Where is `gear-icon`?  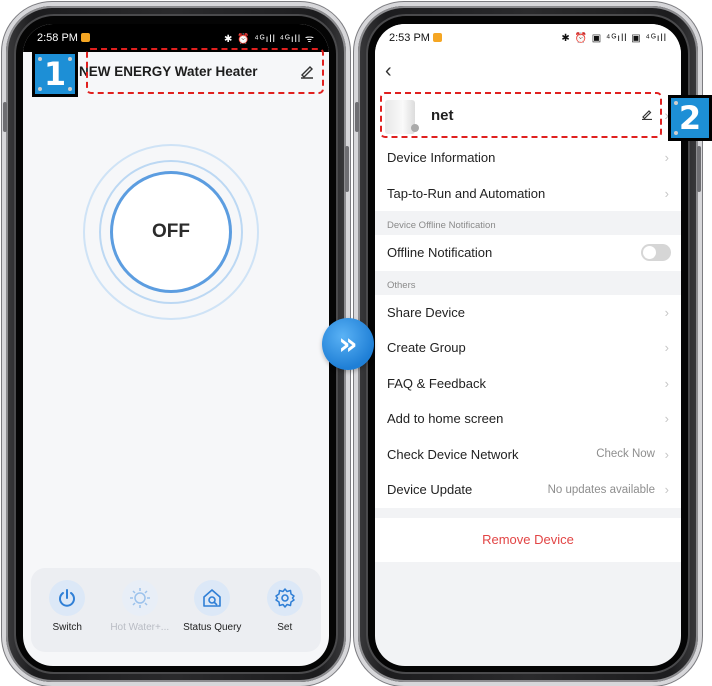 gear-icon is located at coordinates (284, 598).